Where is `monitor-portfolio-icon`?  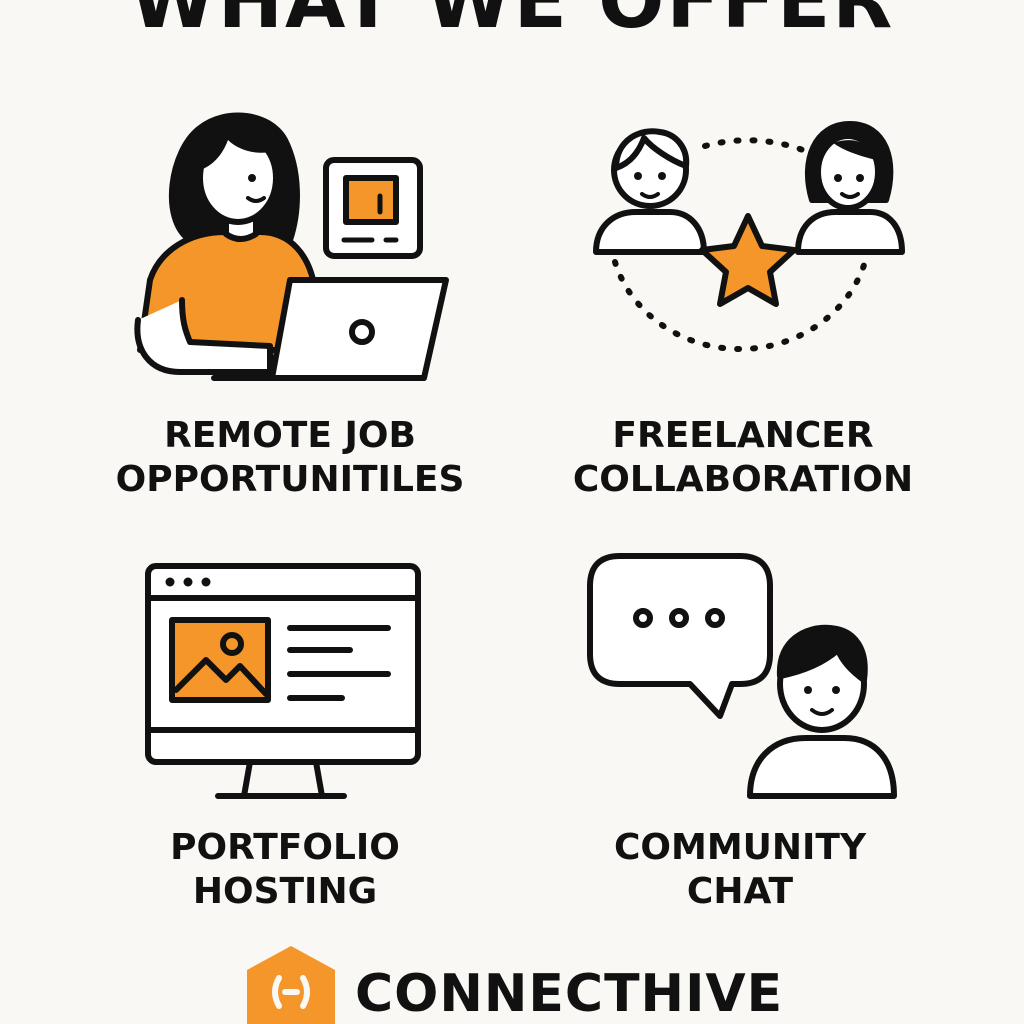
monitor-portfolio-icon is located at coordinates (283, 681).